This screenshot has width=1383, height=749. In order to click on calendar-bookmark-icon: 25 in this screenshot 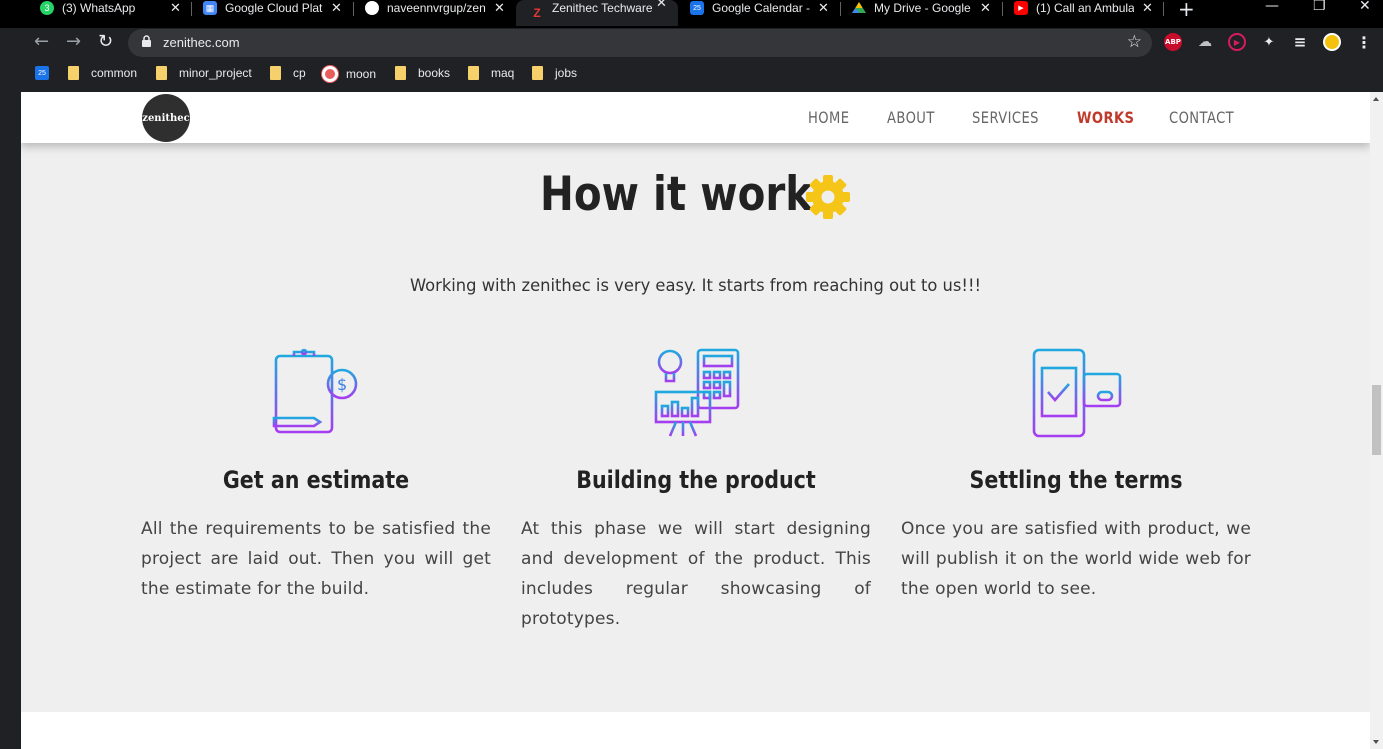, I will do `click(42, 73)`.